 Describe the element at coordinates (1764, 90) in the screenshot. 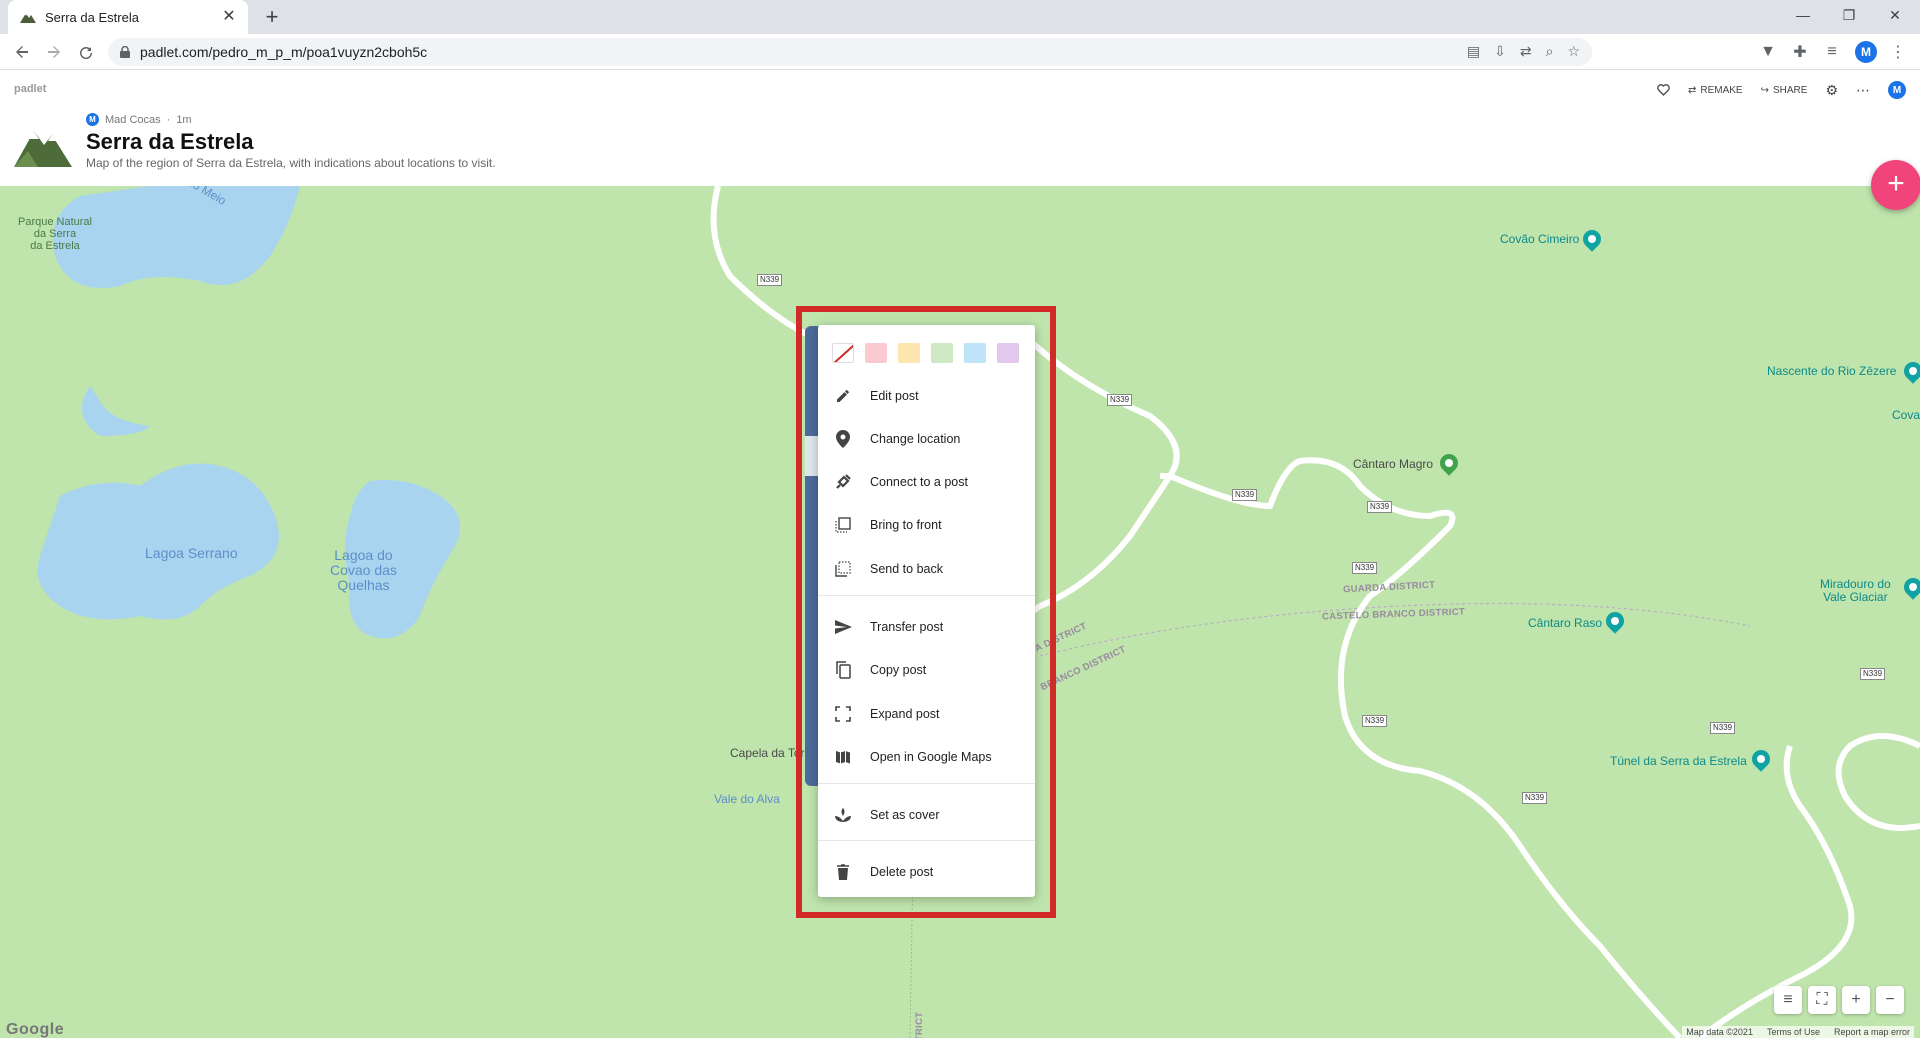

I see `share-arrow-icon: ↪` at that location.